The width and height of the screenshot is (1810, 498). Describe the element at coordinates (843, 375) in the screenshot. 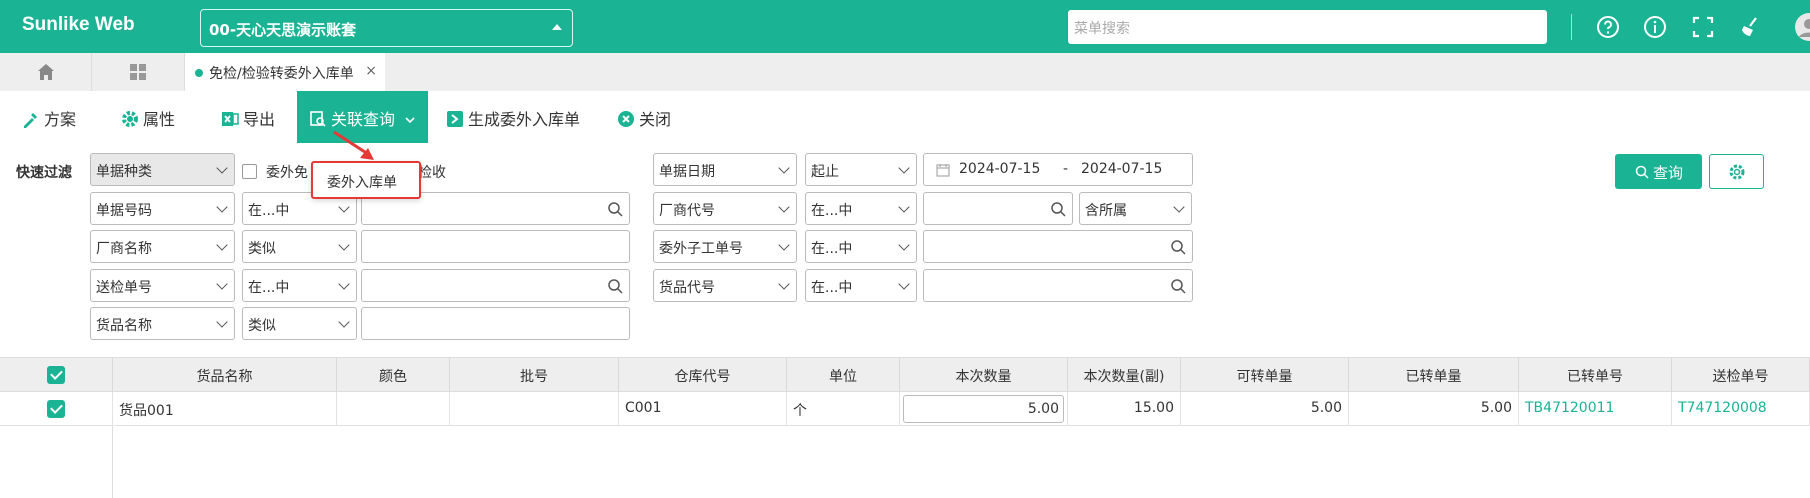

I see `col-header: 单位` at that location.